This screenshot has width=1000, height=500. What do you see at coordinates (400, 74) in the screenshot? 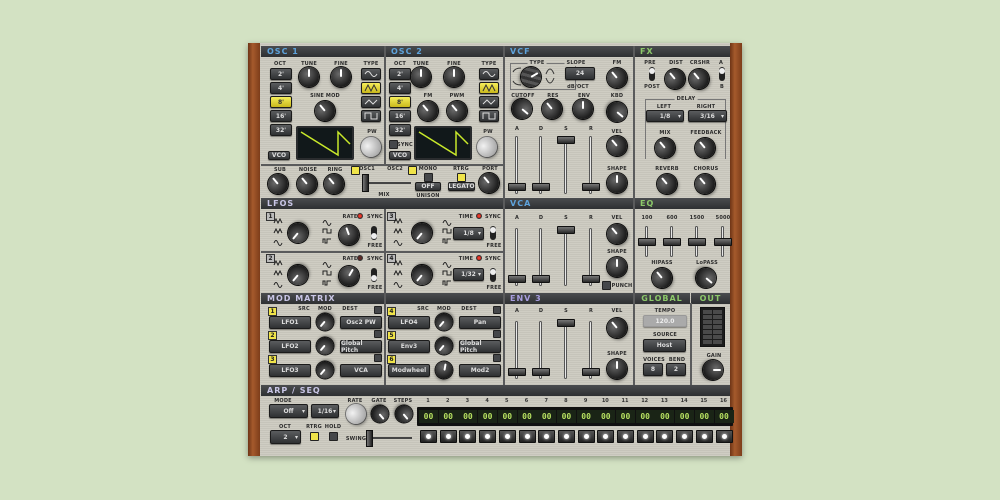
I see `osc2-oct-2: 2'` at bounding box center [400, 74].